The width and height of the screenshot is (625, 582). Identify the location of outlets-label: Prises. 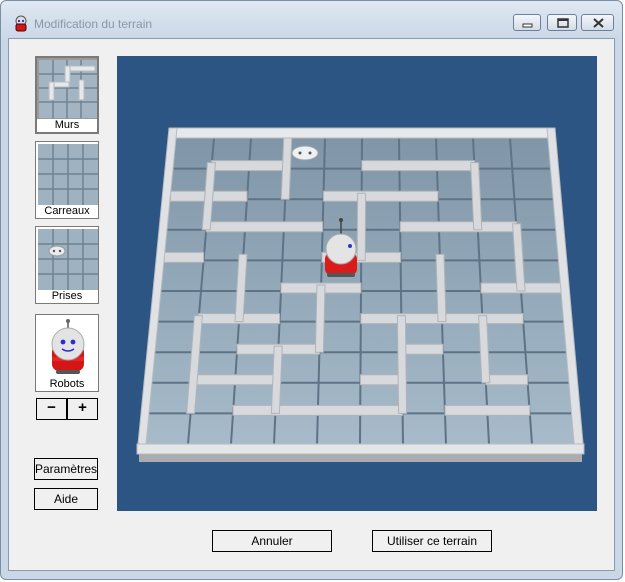
(67, 296).